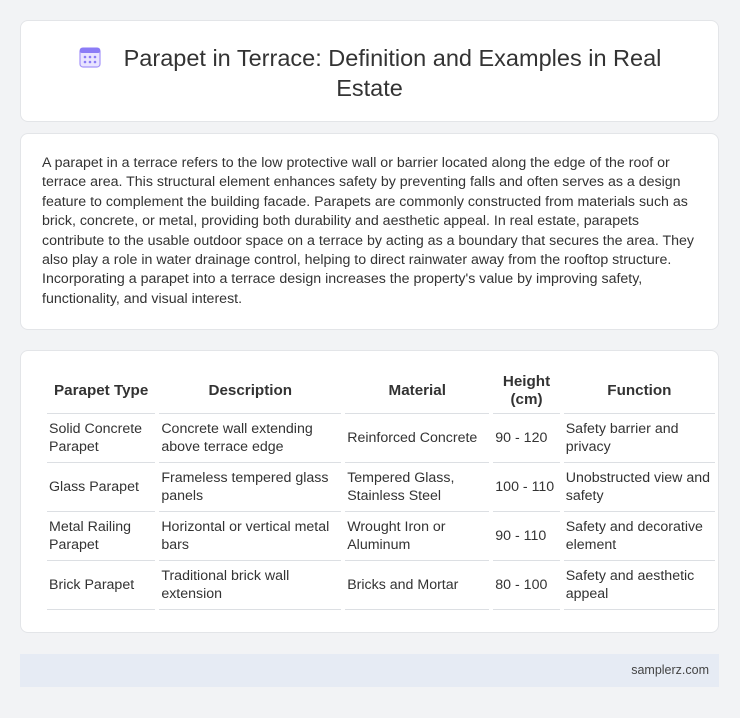 The height and width of the screenshot is (718, 740). I want to click on header-function: Function, so click(639, 391).